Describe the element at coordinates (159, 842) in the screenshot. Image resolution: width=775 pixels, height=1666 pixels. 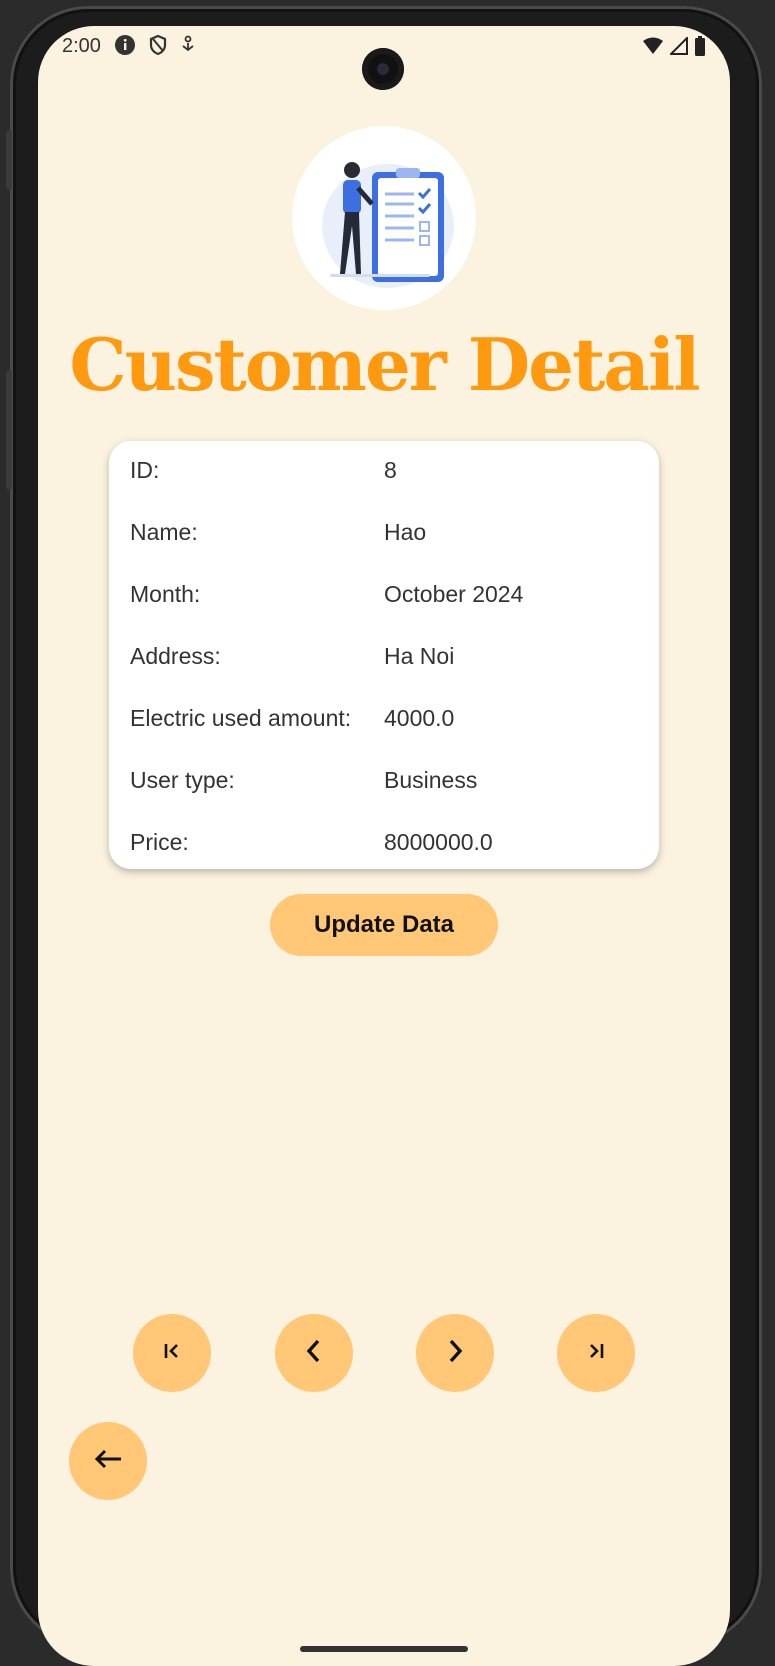
I see `detail-label: Price:` at that location.